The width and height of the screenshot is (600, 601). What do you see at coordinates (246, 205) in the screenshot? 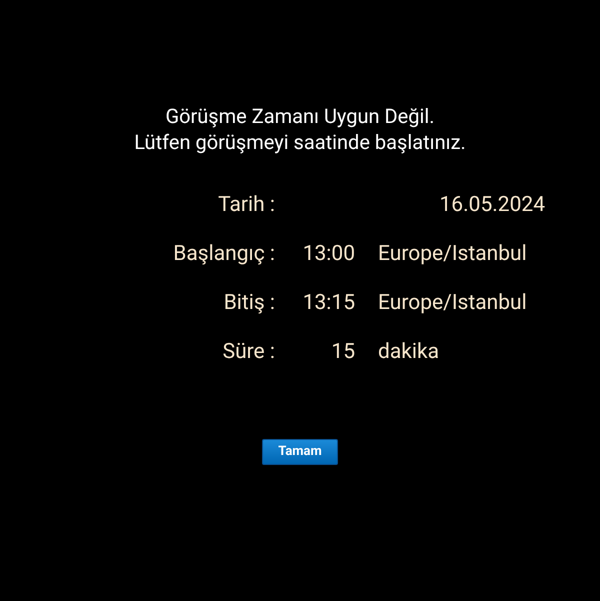
I see `detail-label: Tarih :` at bounding box center [246, 205].